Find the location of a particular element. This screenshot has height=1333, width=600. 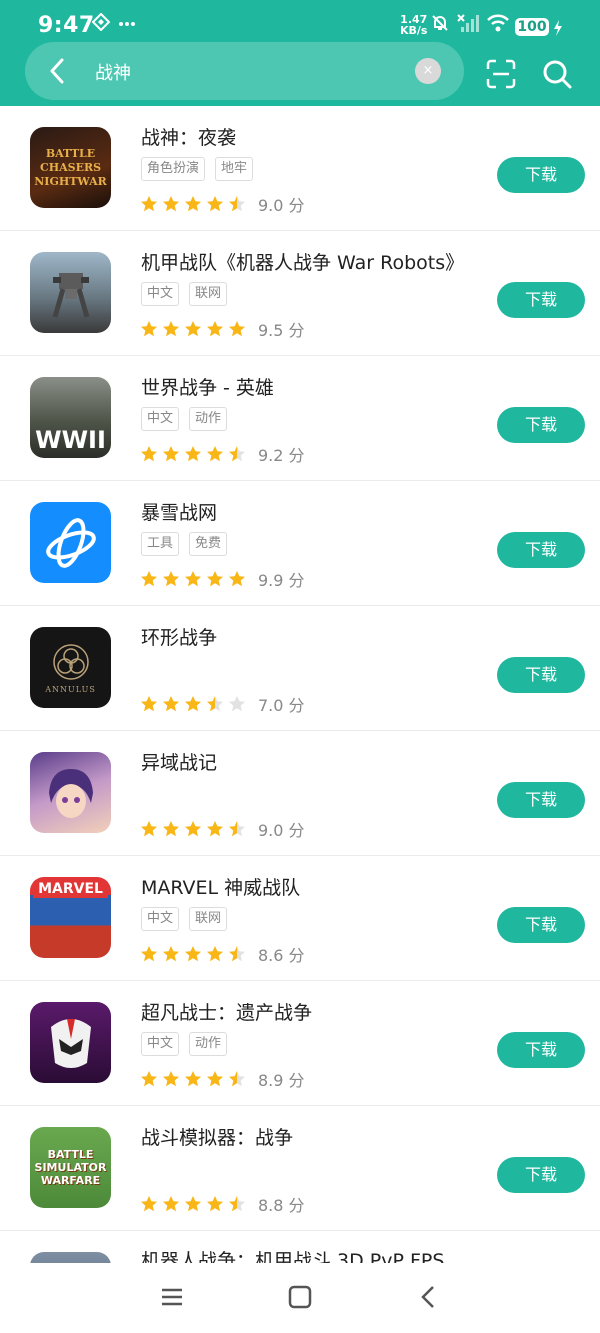

app-name: 暴雪战网 is located at coordinates (179, 511).